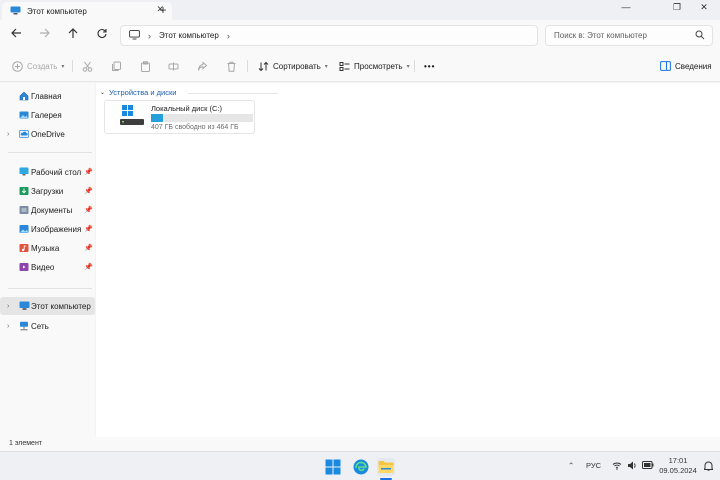  I want to click on breadcrumb-chevron-icon: ›, so click(228, 36).